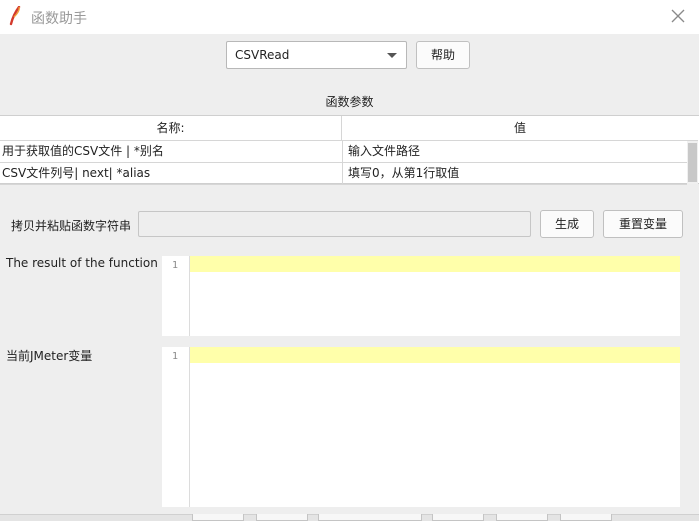 The height and width of the screenshot is (521, 699). I want to click on jmeter-variables-label: 当前JMeter变量, so click(49, 356).